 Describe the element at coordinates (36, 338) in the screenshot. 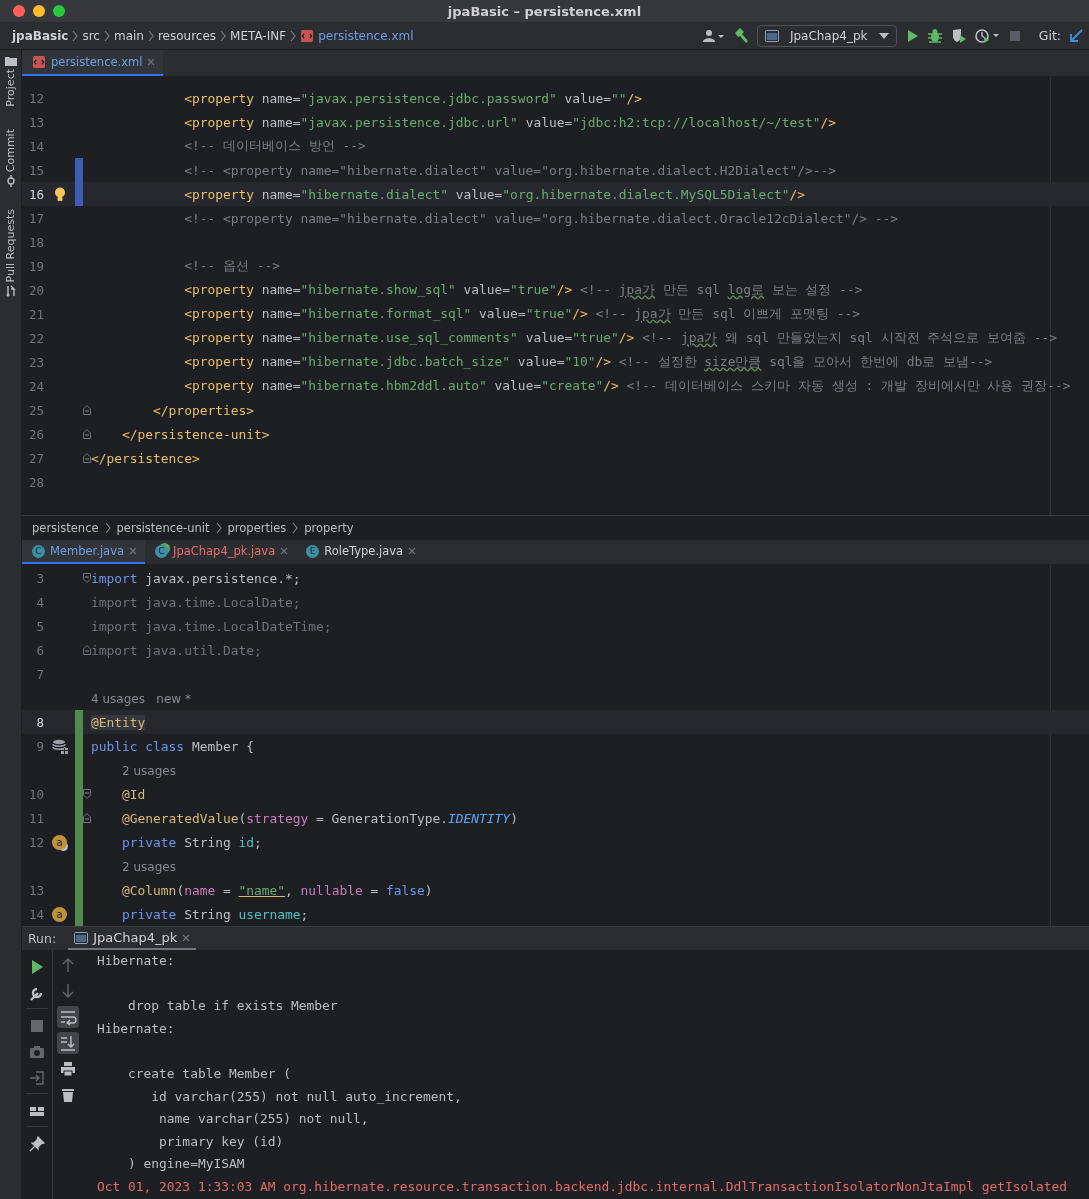

I see `line-number: 22` at that location.